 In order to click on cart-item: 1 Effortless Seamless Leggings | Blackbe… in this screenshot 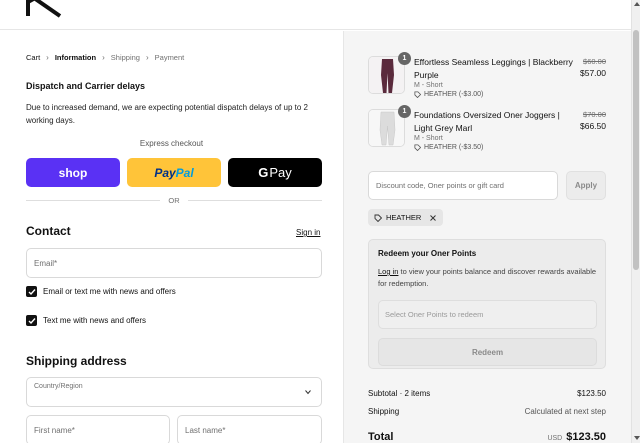, I will do `click(487, 76)`.